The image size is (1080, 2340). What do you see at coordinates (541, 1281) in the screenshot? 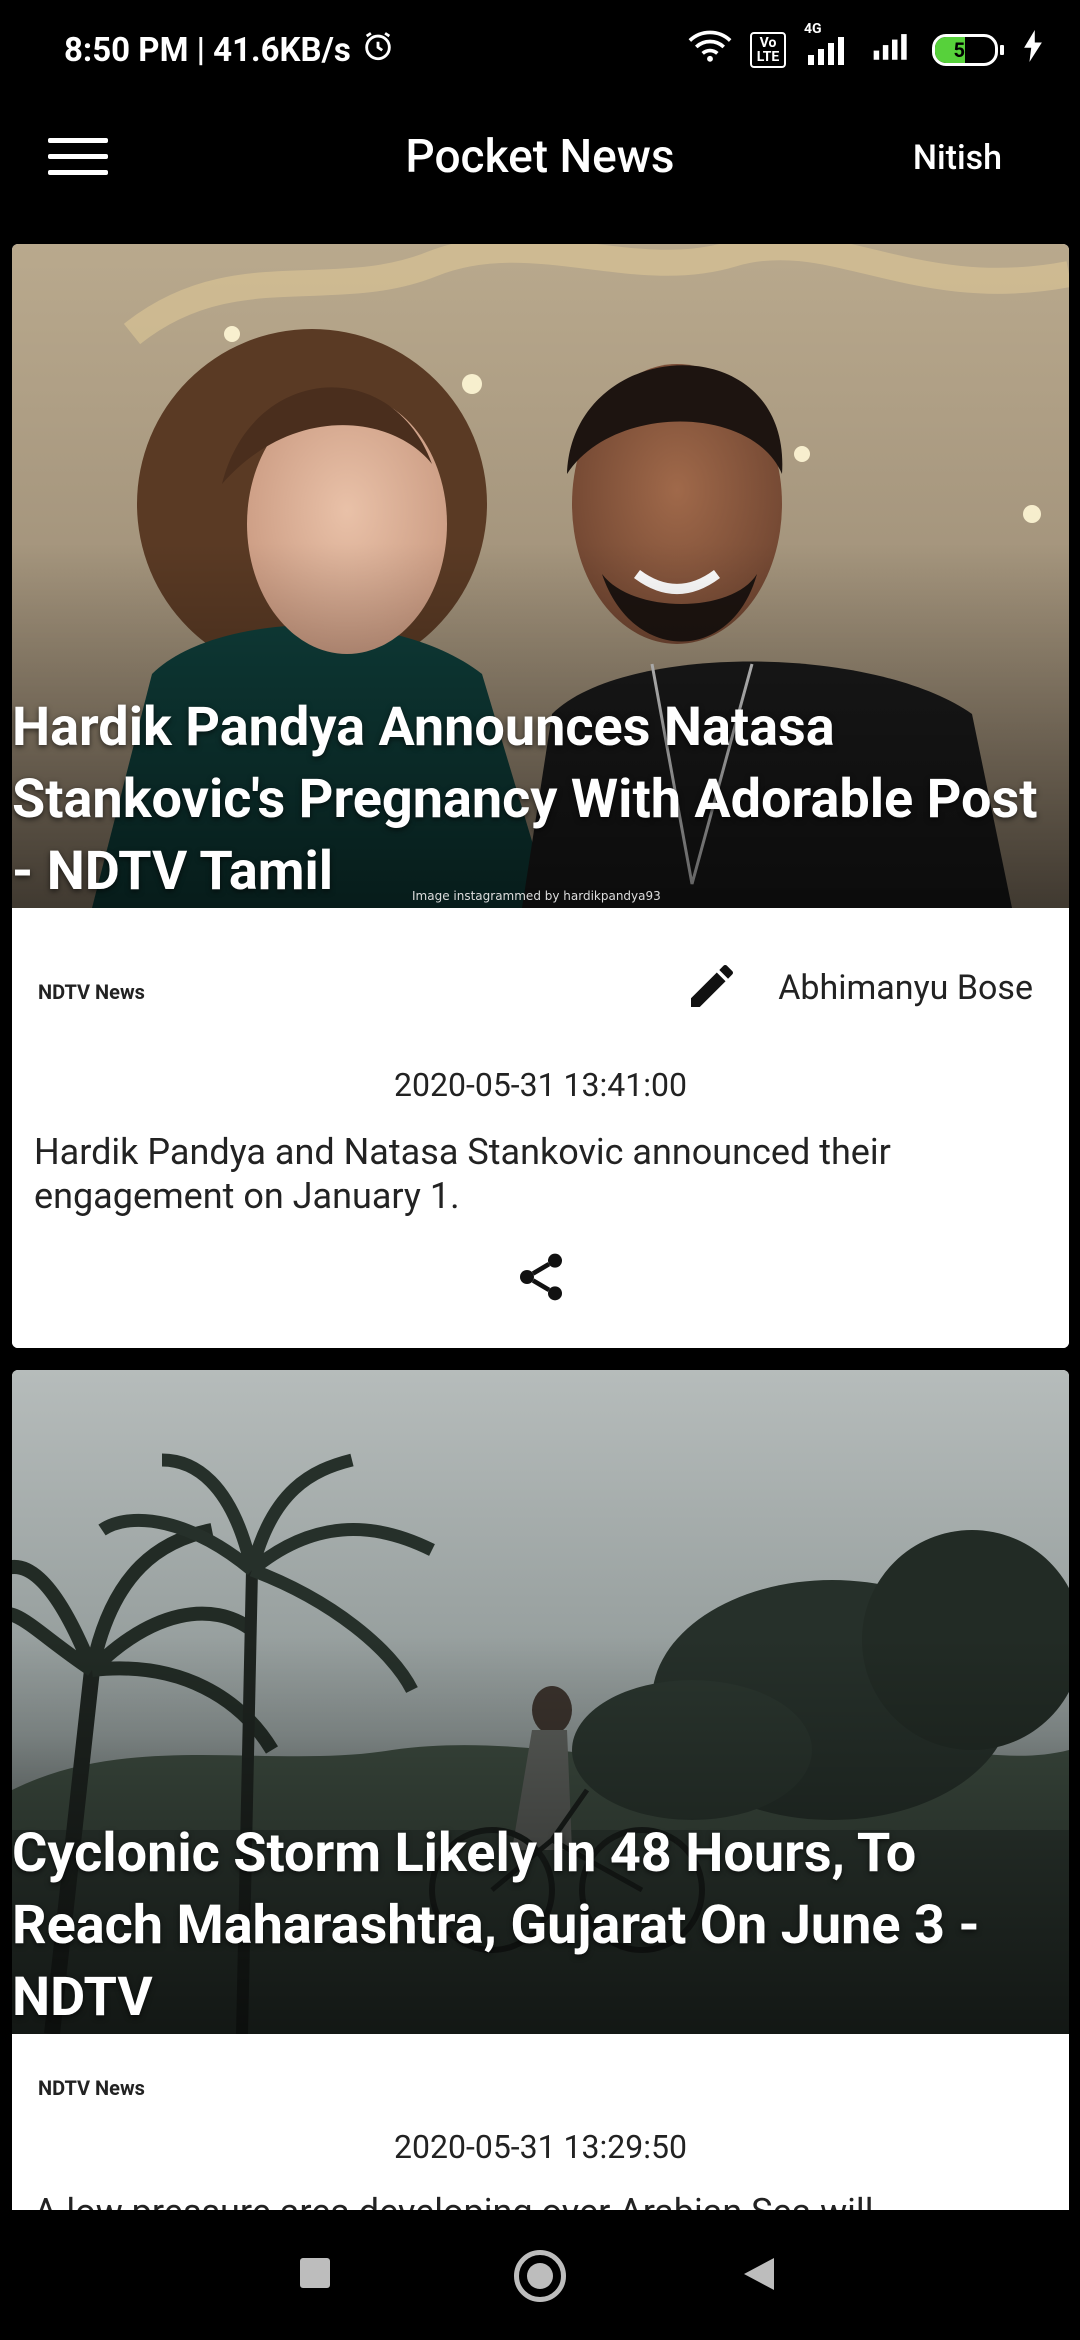
I see `share-icon` at bounding box center [541, 1281].